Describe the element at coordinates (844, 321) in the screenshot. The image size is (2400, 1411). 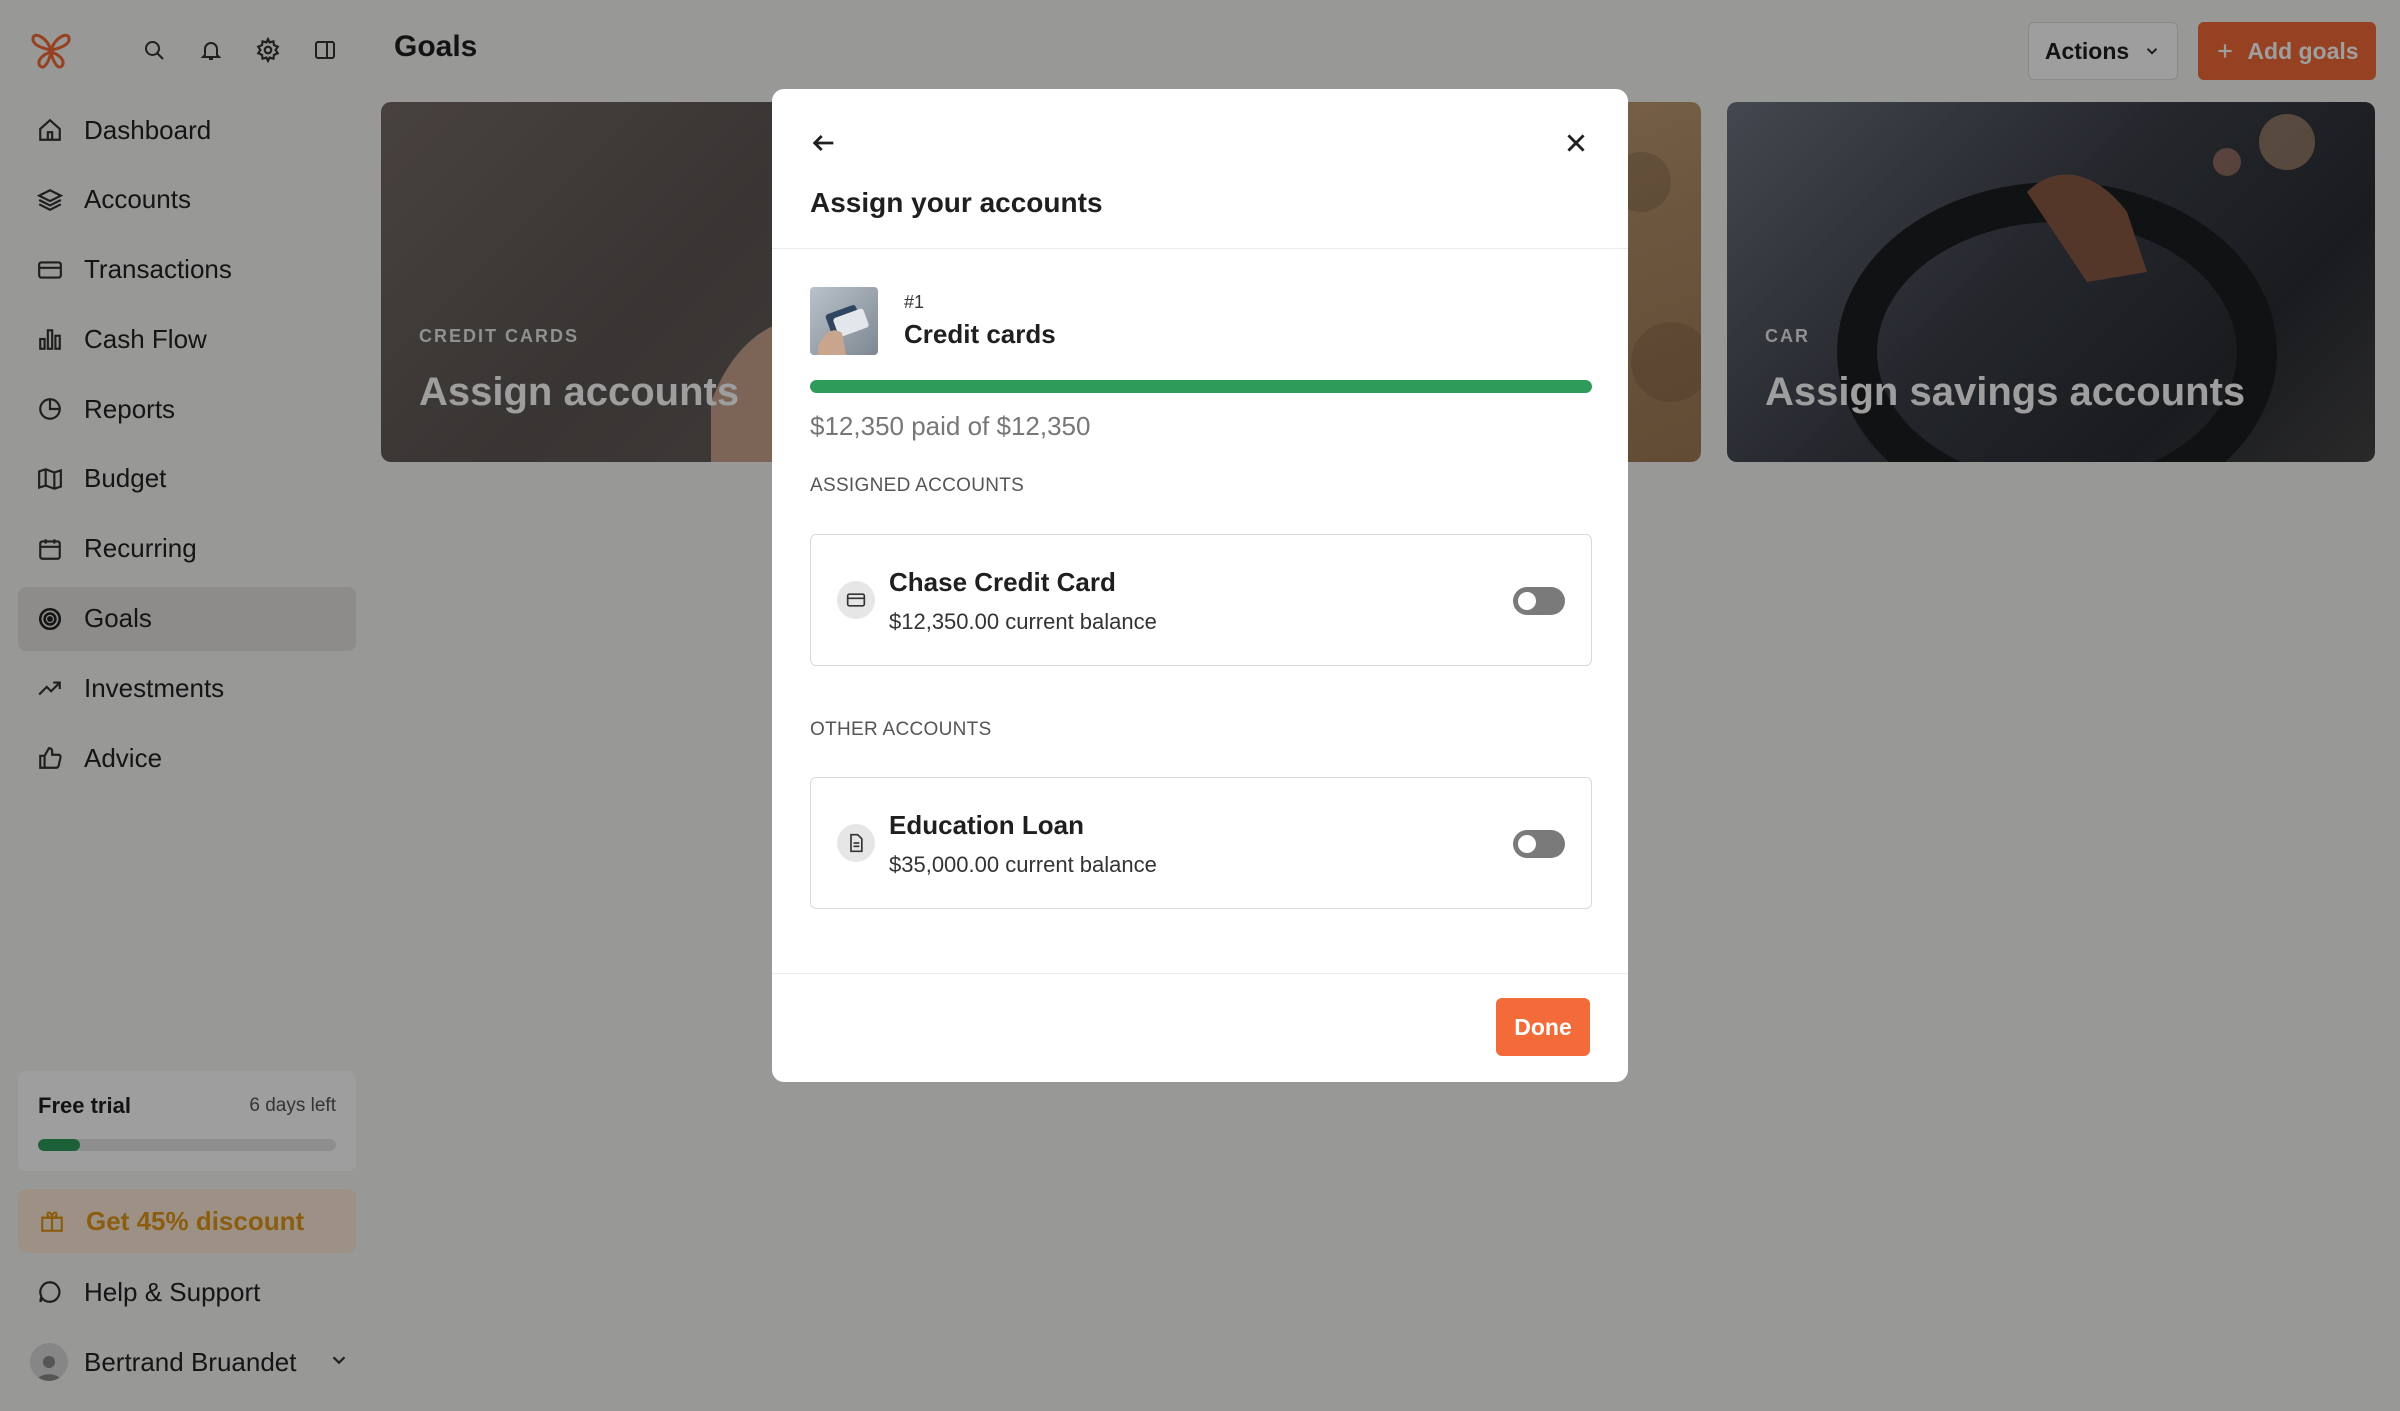
I see `goal-thumbnail` at that location.